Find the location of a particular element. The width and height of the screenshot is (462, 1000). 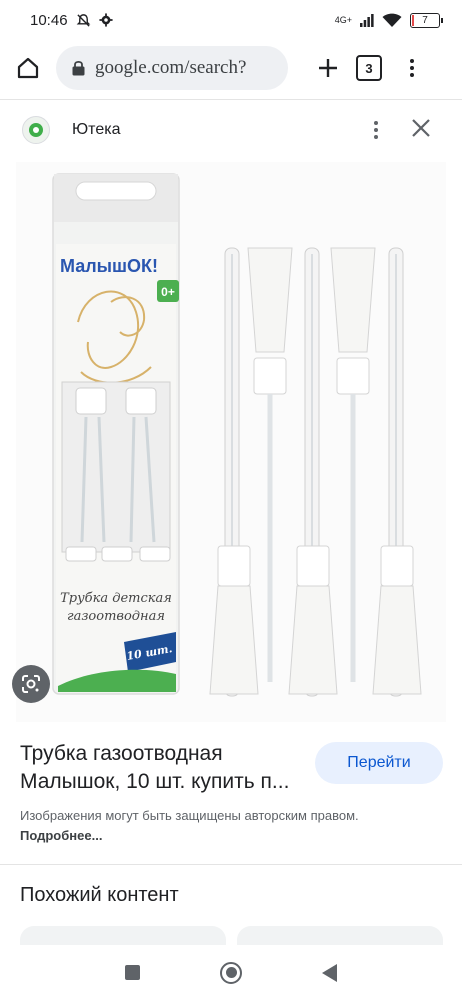

source-name: Ютека is located at coordinates (96, 130).